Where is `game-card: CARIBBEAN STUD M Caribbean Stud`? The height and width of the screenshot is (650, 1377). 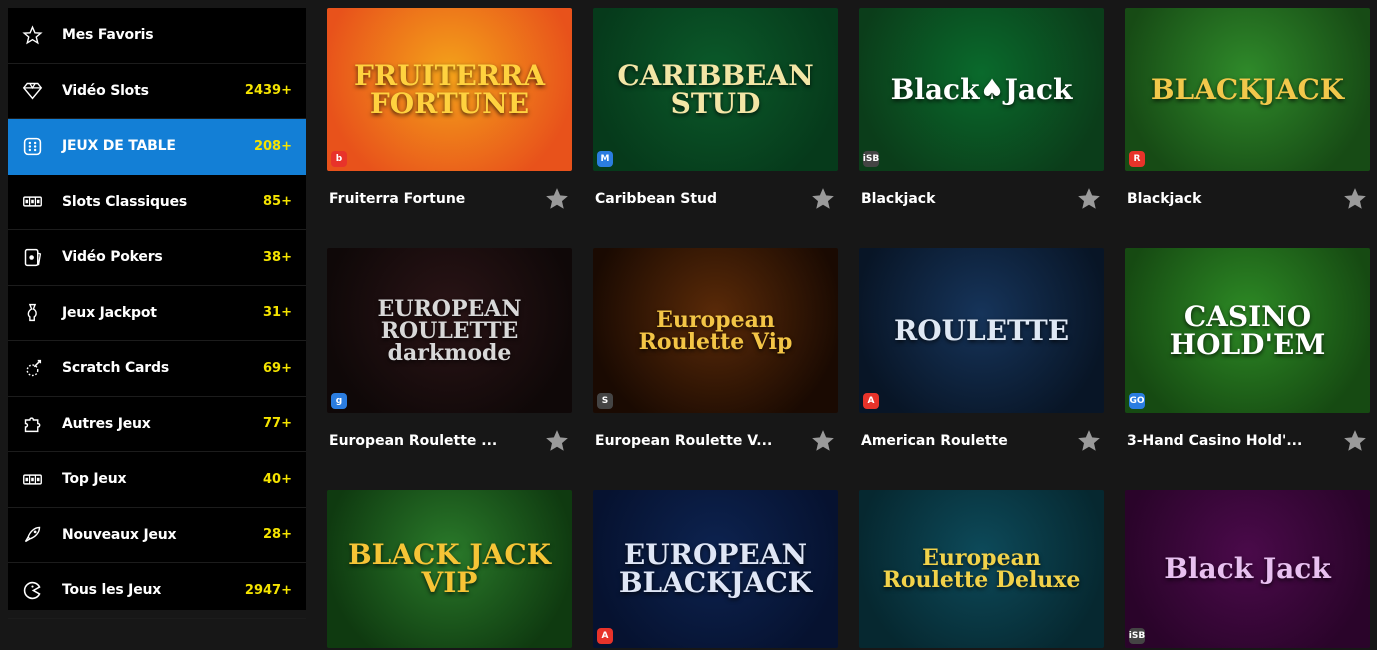
game-card: CARIBBEAN STUD M Caribbean Stud is located at coordinates (715, 113).